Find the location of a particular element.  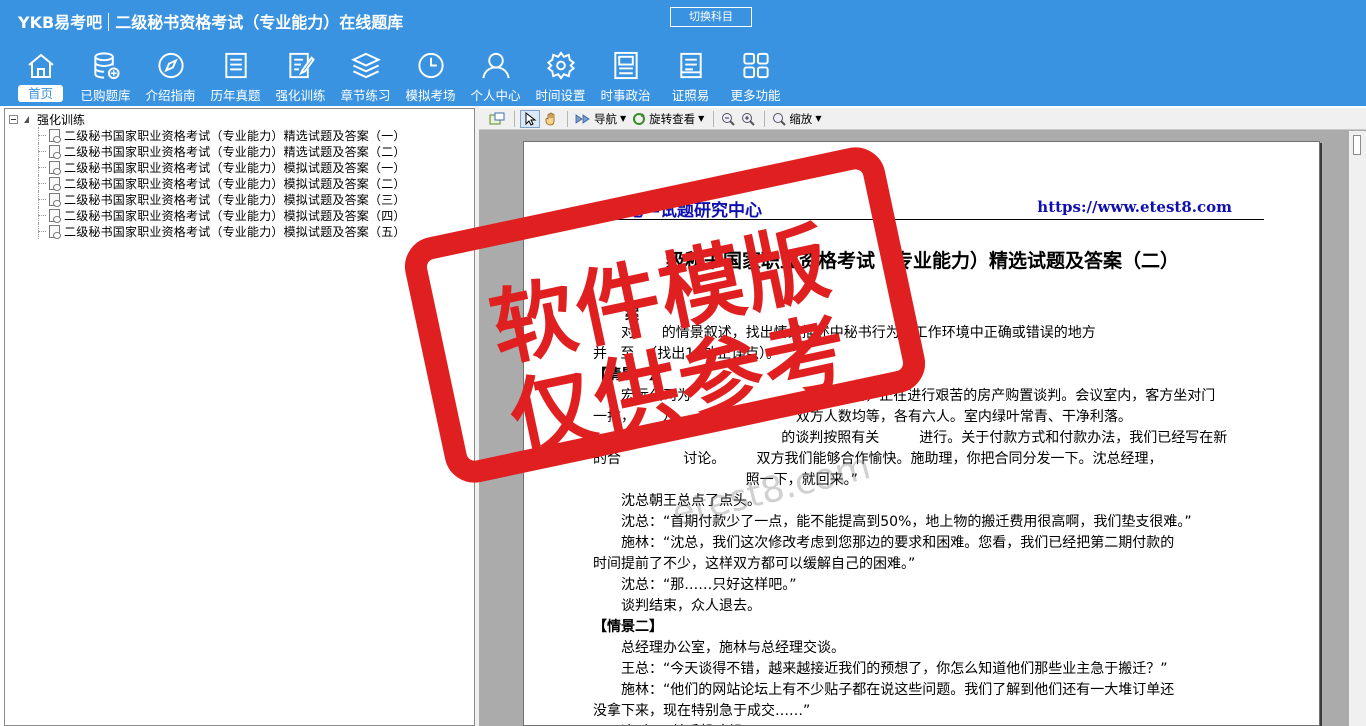

document-paragraph: 谈判结束，众人退去。 is located at coordinates (691, 606).